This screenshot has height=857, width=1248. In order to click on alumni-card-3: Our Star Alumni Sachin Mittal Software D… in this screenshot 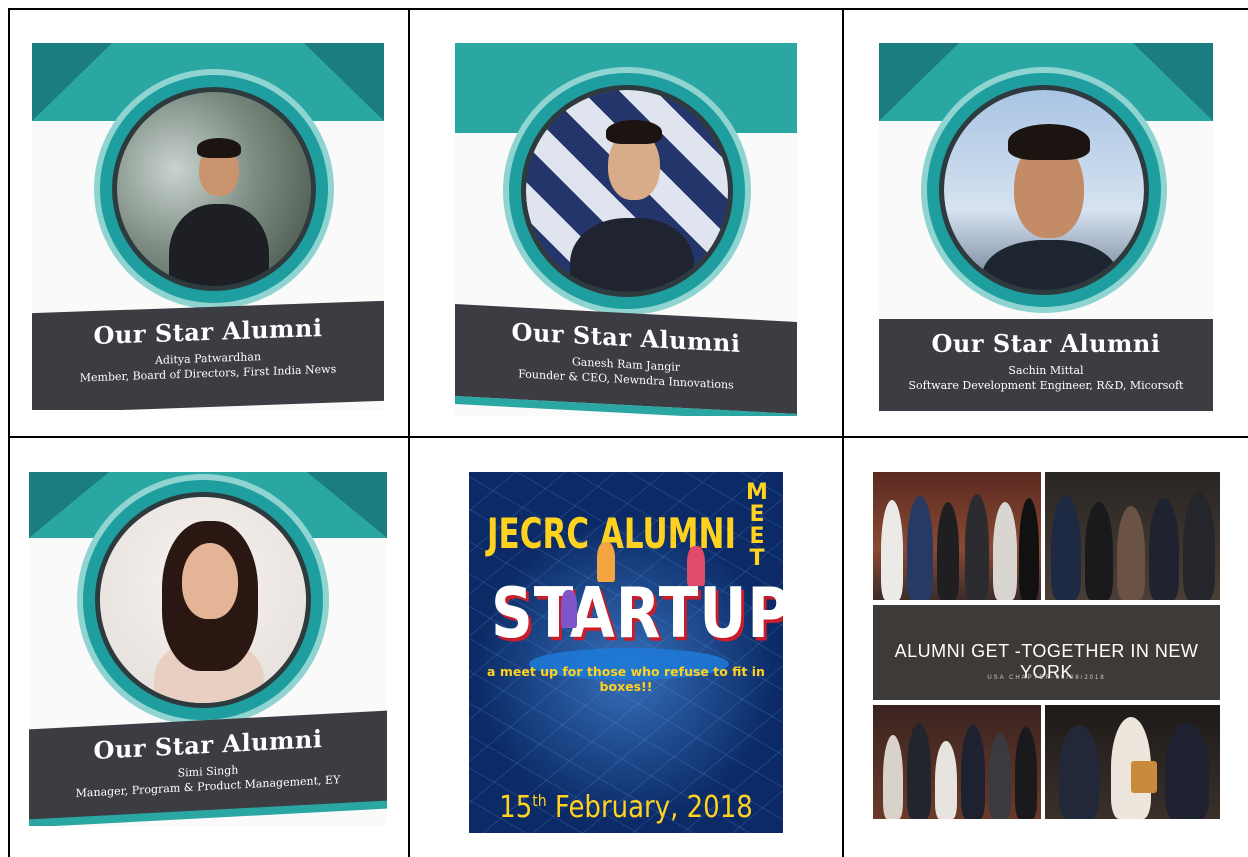, I will do `click(1046, 228)`.